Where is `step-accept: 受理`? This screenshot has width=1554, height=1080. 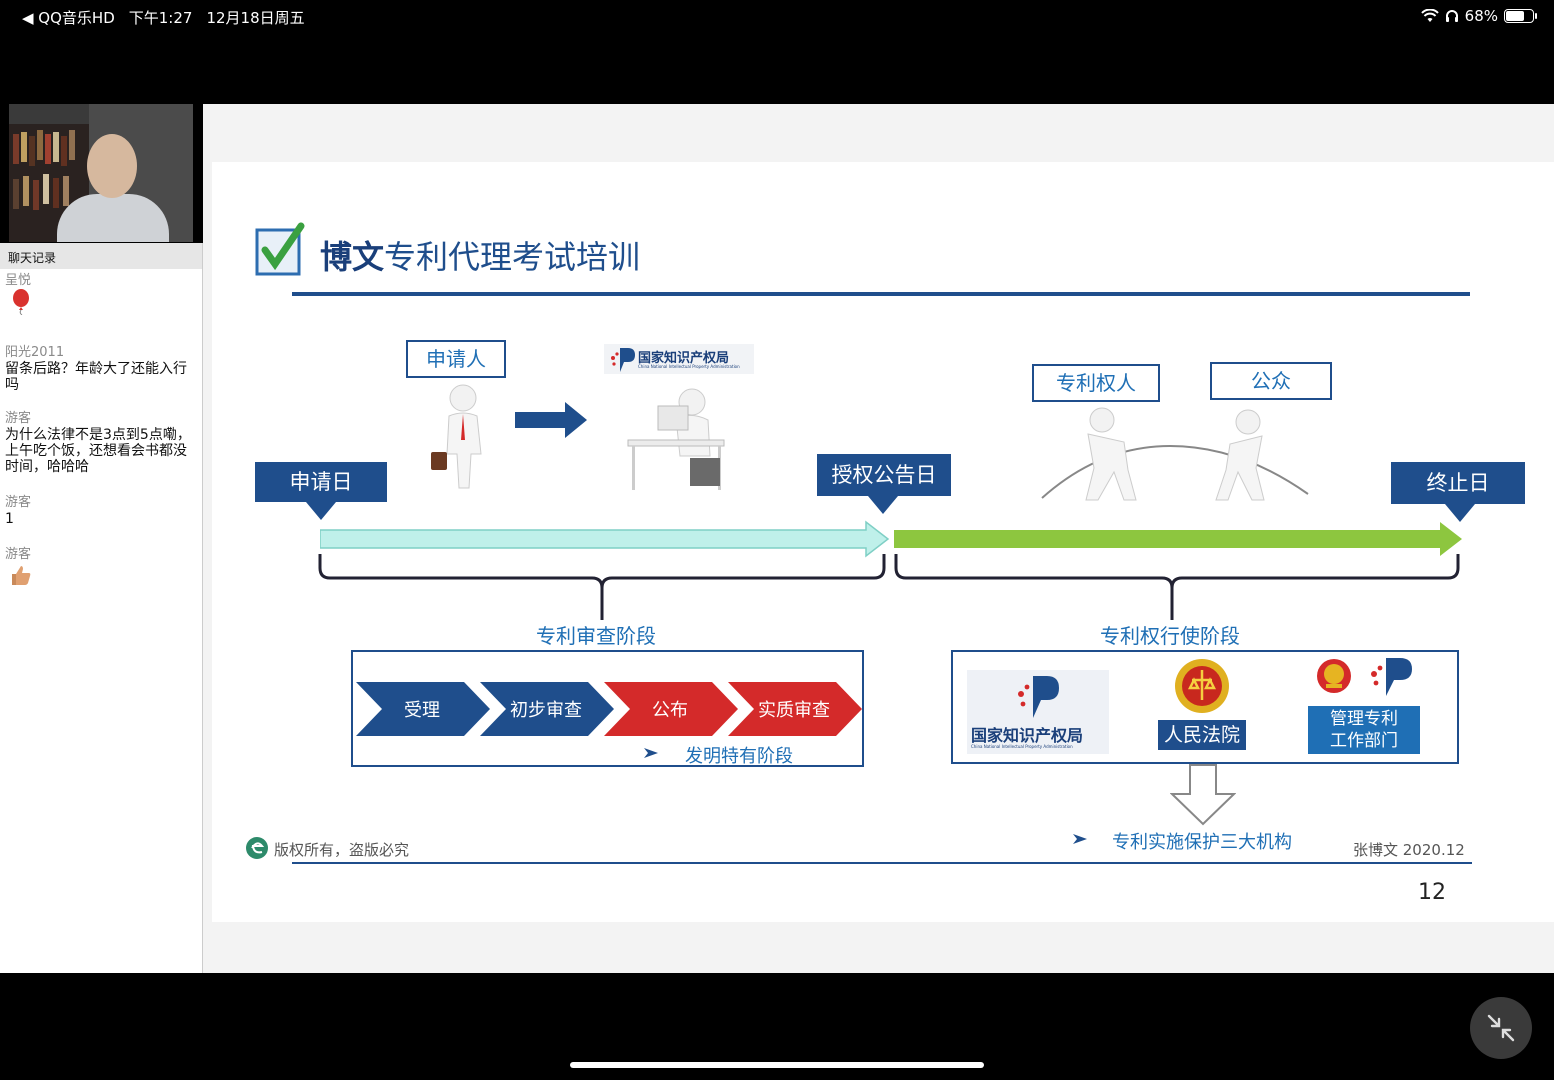 step-accept: 受理 is located at coordinates (422, 710).